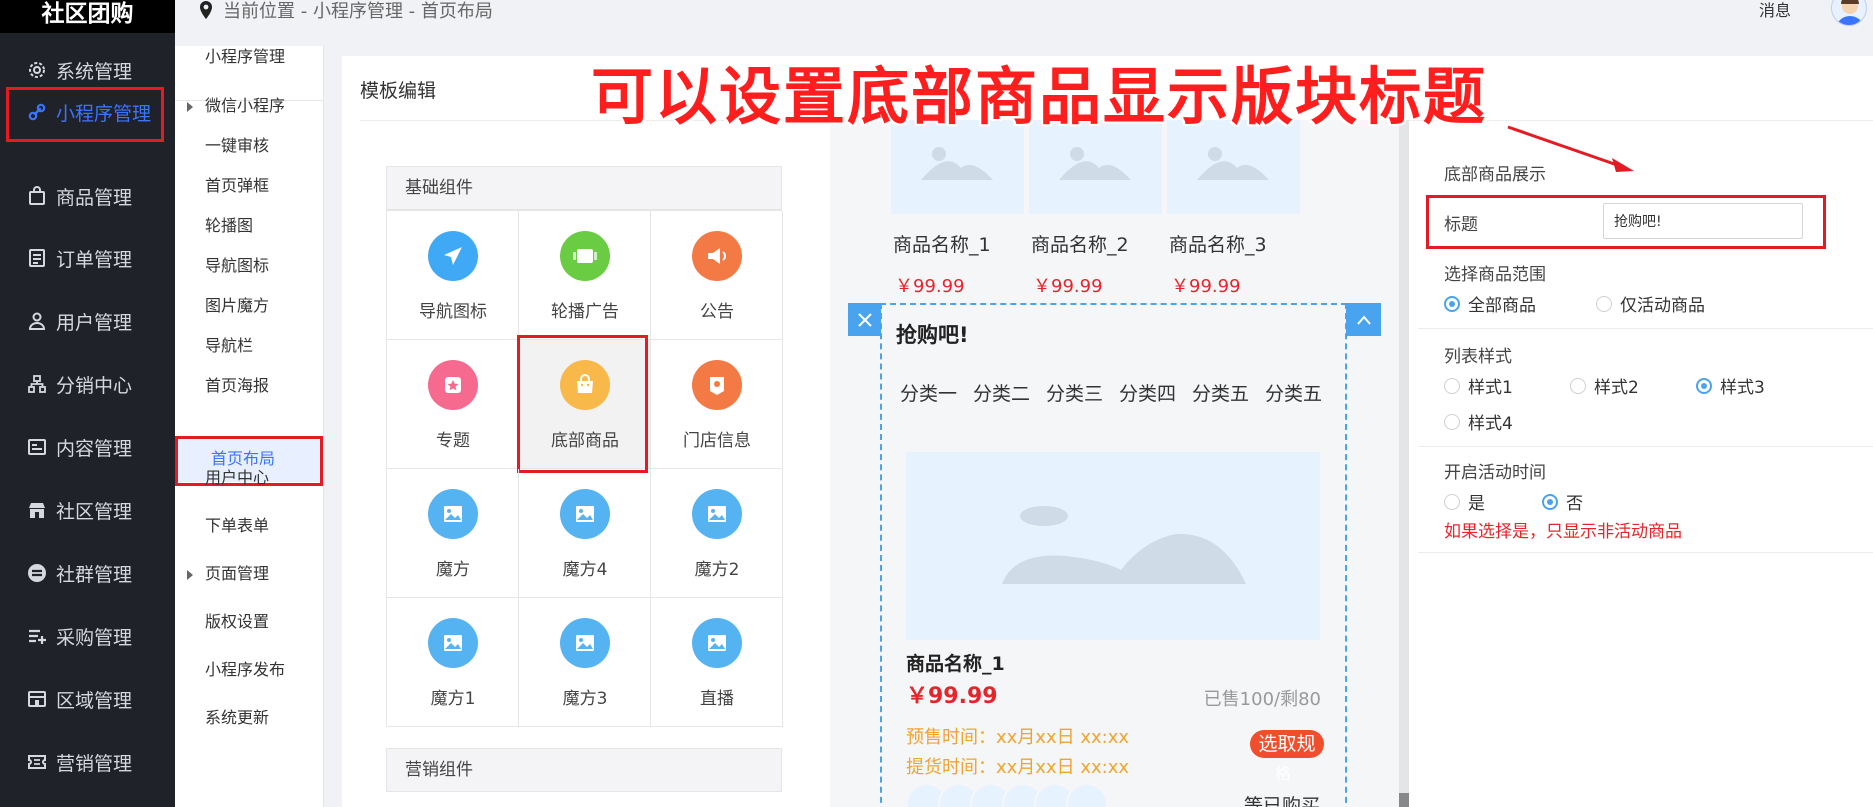 This screenshot has width=1873, height=807. I want to click on panel-title: 模板编辑, so click(398, 91).